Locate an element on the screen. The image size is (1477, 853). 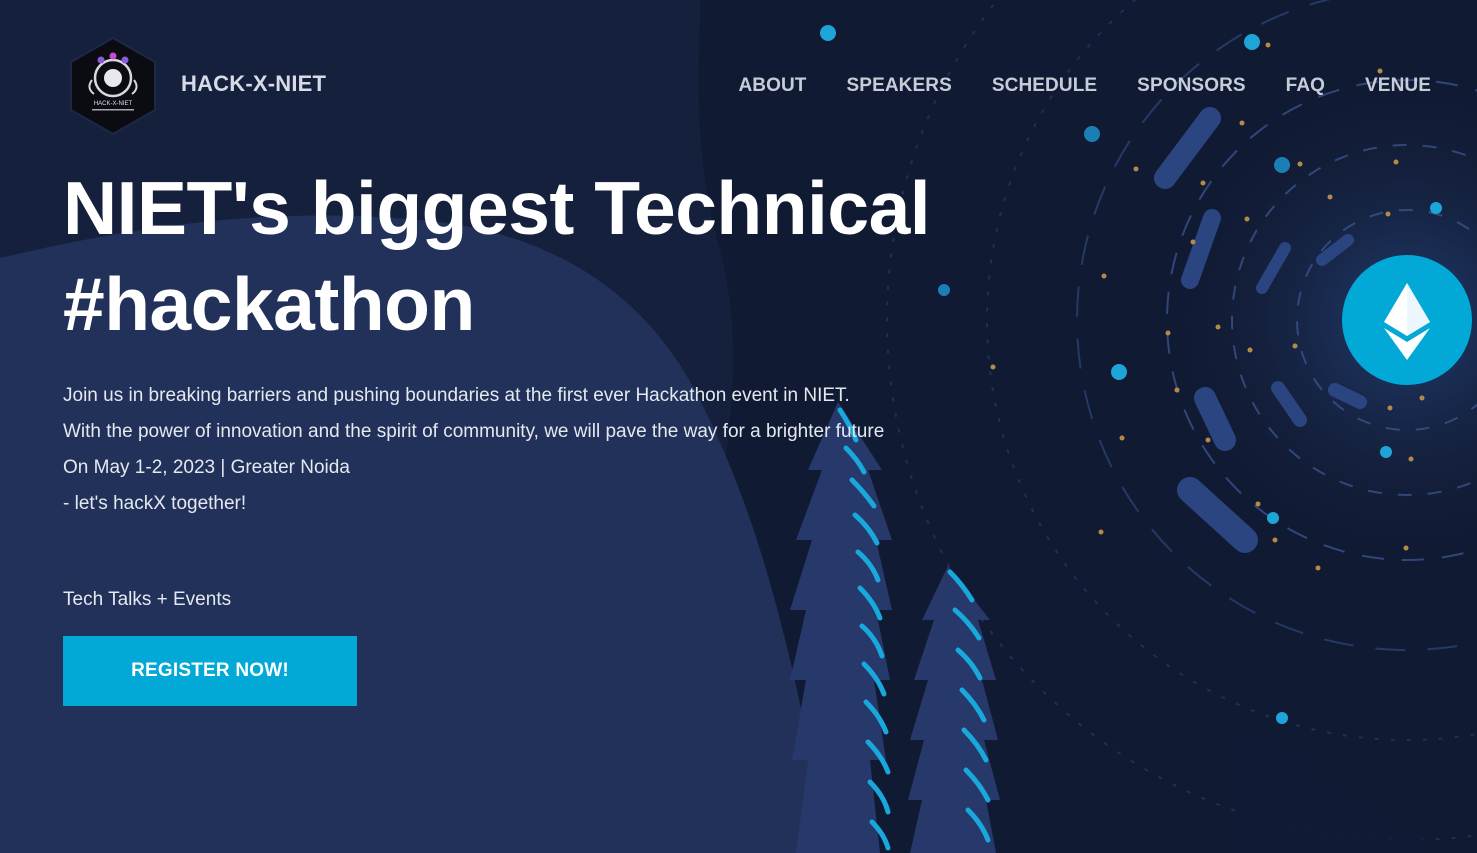
logo-text: HACK-X-NIET is located at coordinates (113, 104).